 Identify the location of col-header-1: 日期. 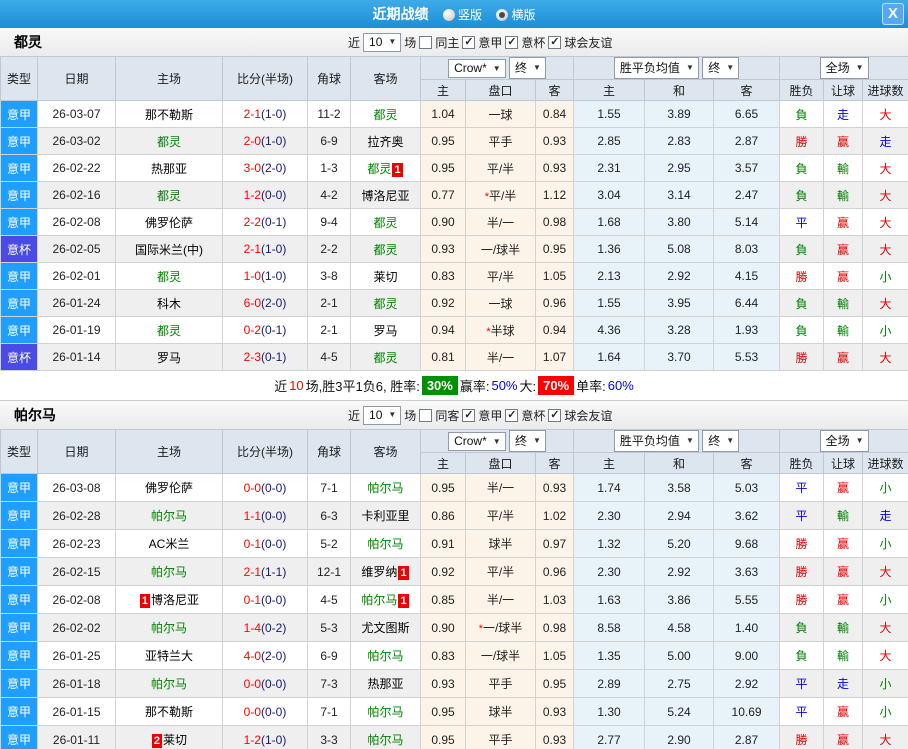
(76, 78).